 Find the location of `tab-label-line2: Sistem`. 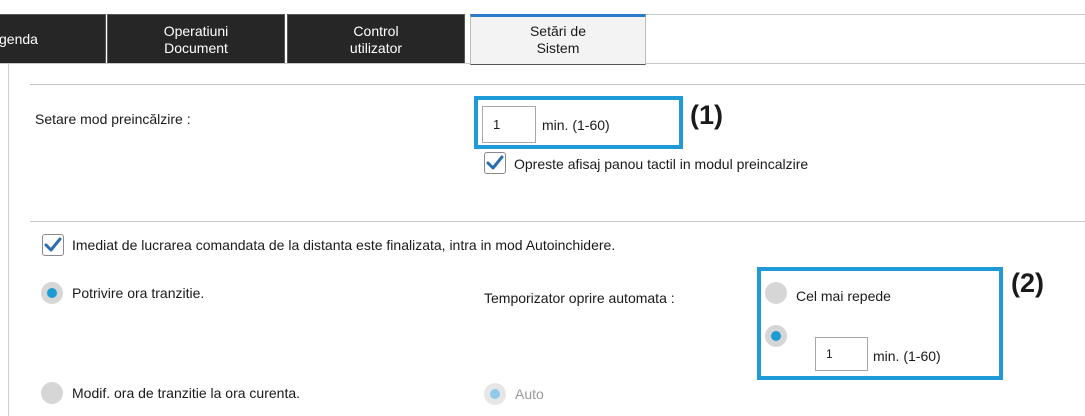

tab-label-line2: Sistem is located at coordinates (558, 48).